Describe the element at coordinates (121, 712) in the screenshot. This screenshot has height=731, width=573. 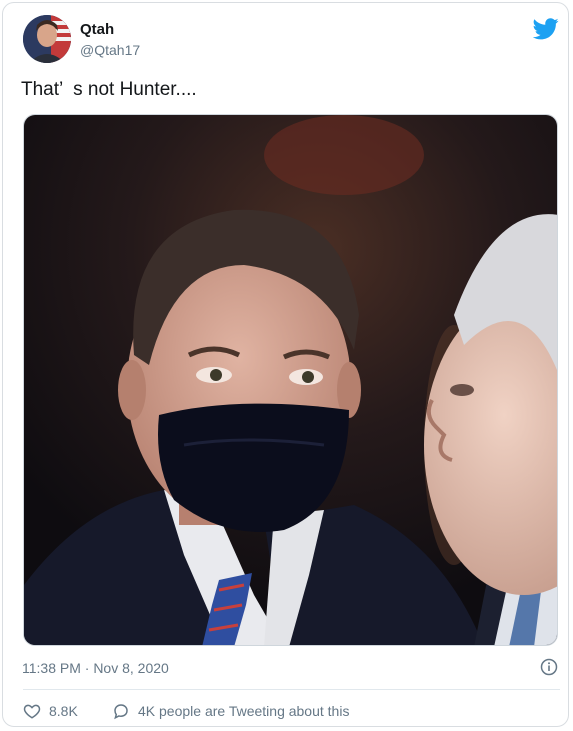
I see `speech-bubble-icon` at that location.